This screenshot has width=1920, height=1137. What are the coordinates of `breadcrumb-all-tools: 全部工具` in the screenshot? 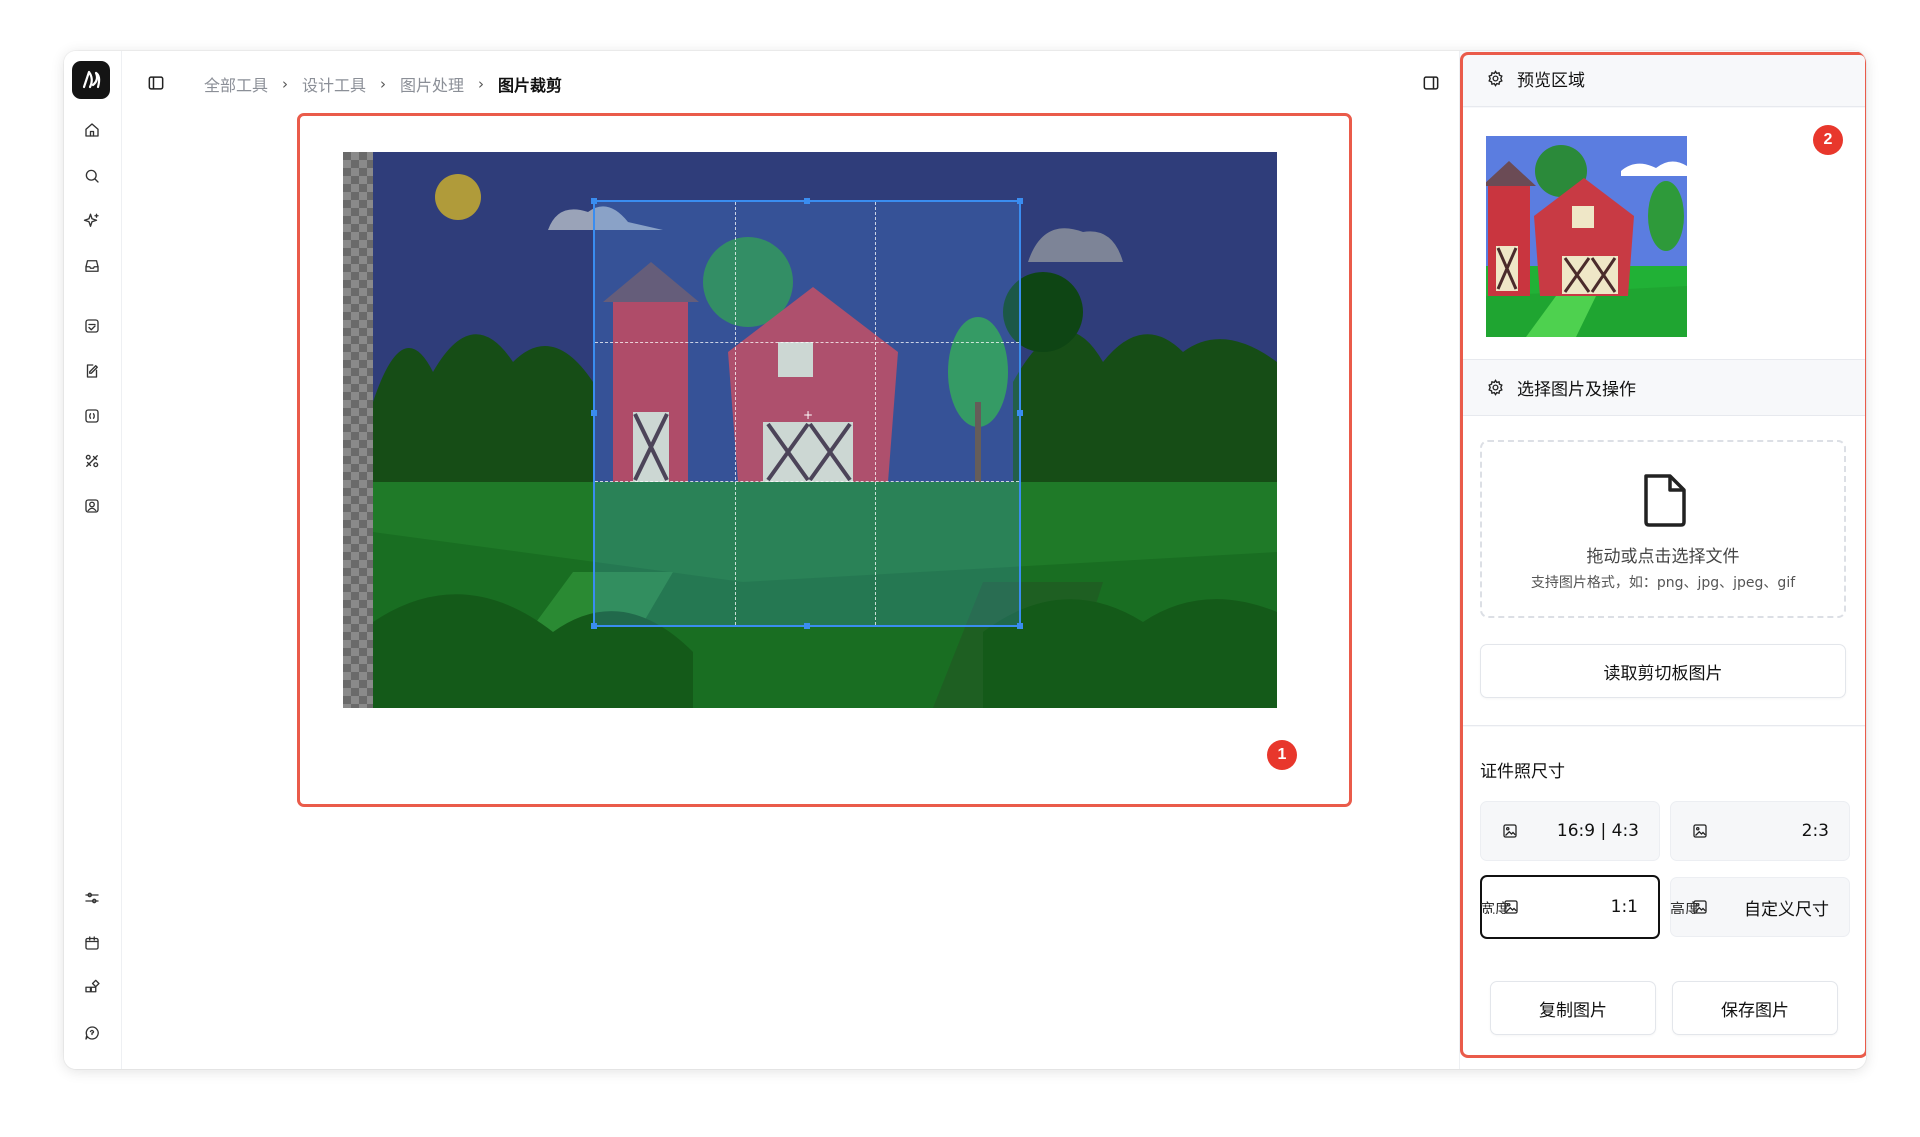 It's located at (236, 84).